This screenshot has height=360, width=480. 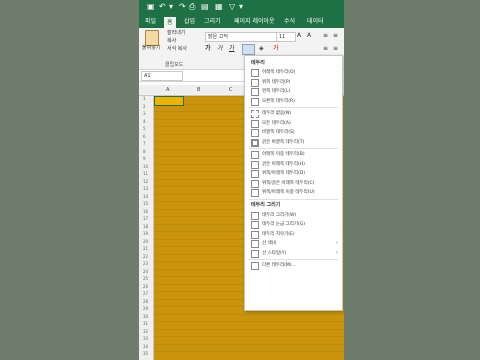 I want to click on menu-item-border: 테두리 없음(N), so click(x=293, y=113).